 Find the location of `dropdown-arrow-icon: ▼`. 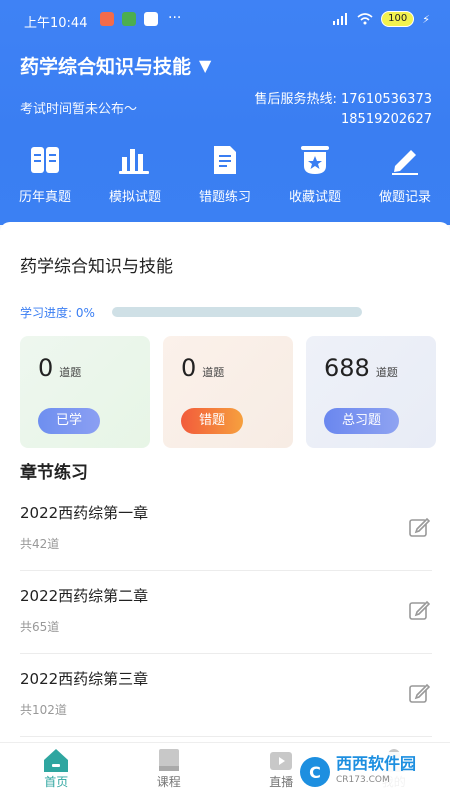

dropdown-arrow-icon: ▼ is located at coordinates (205, 65).